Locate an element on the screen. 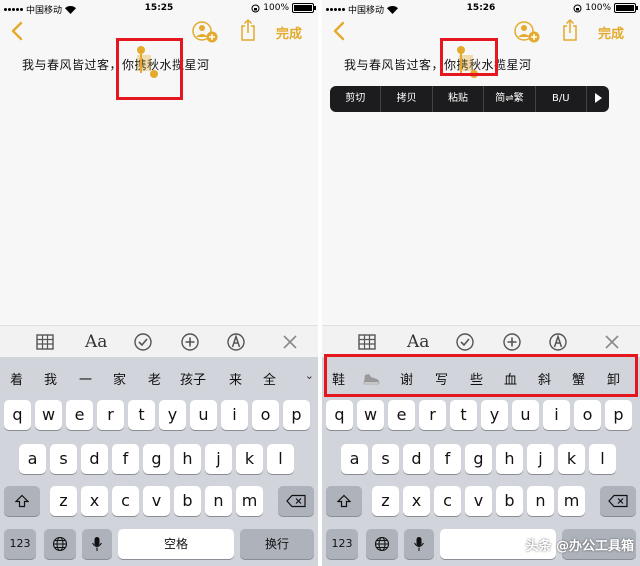 The image size is (640, 566). candidate-item: 我 is located at coordinates (50, 378).